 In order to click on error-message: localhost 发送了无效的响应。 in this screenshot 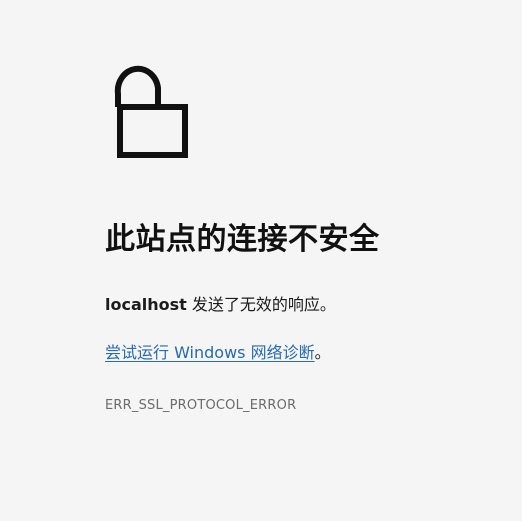, I will do `click(220, 305)`.